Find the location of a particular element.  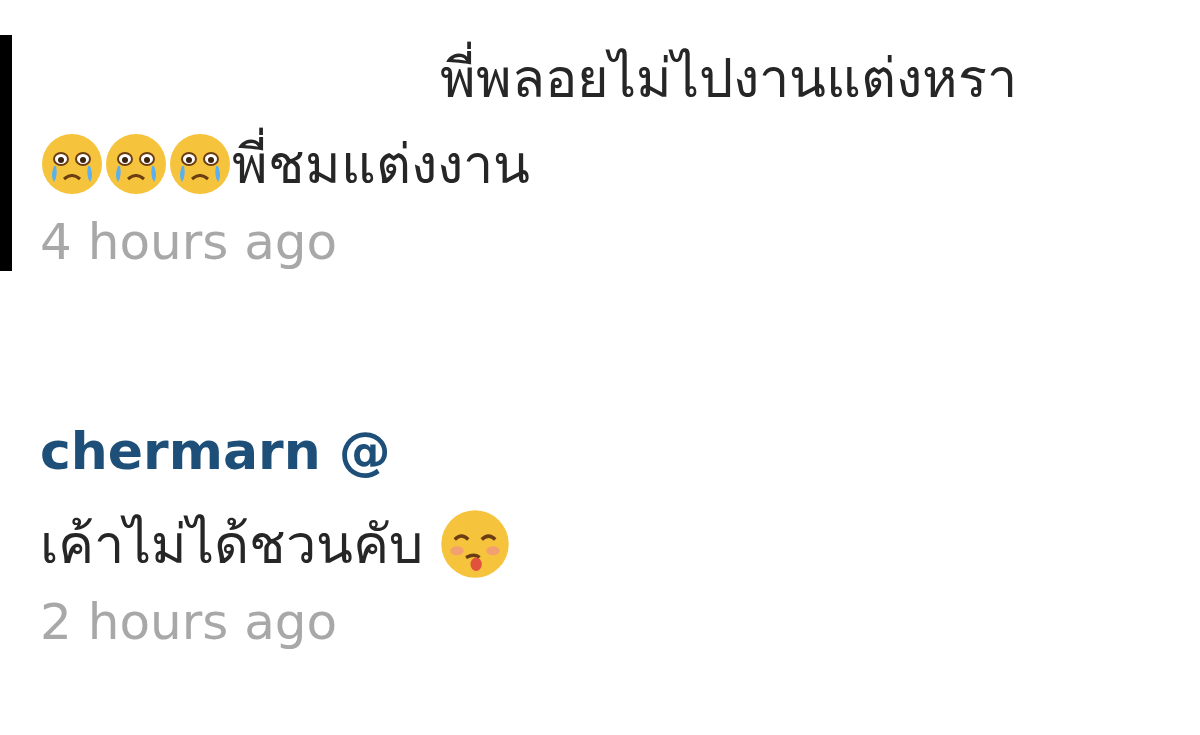

timestamp: 4 hours ago is located at coordinates (189, 242).